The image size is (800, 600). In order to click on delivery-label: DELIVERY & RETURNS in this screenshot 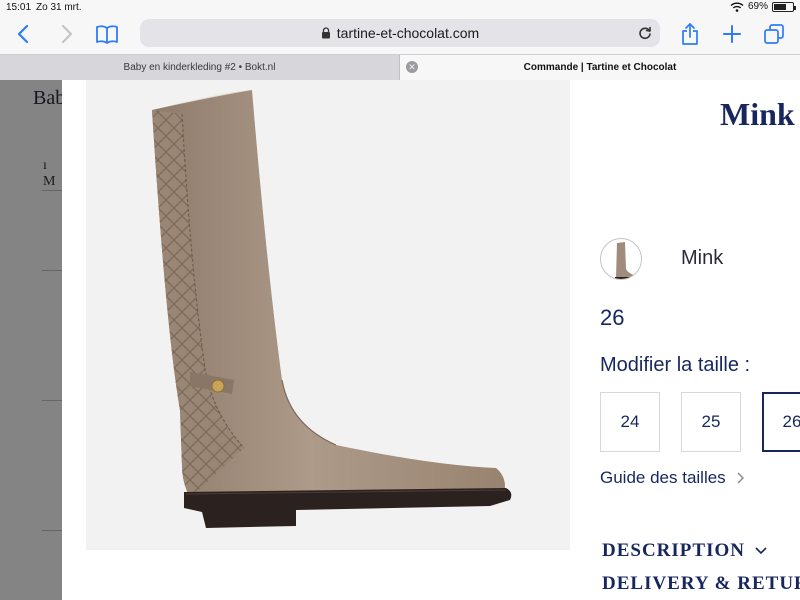, I will do `click(701, 583)`.